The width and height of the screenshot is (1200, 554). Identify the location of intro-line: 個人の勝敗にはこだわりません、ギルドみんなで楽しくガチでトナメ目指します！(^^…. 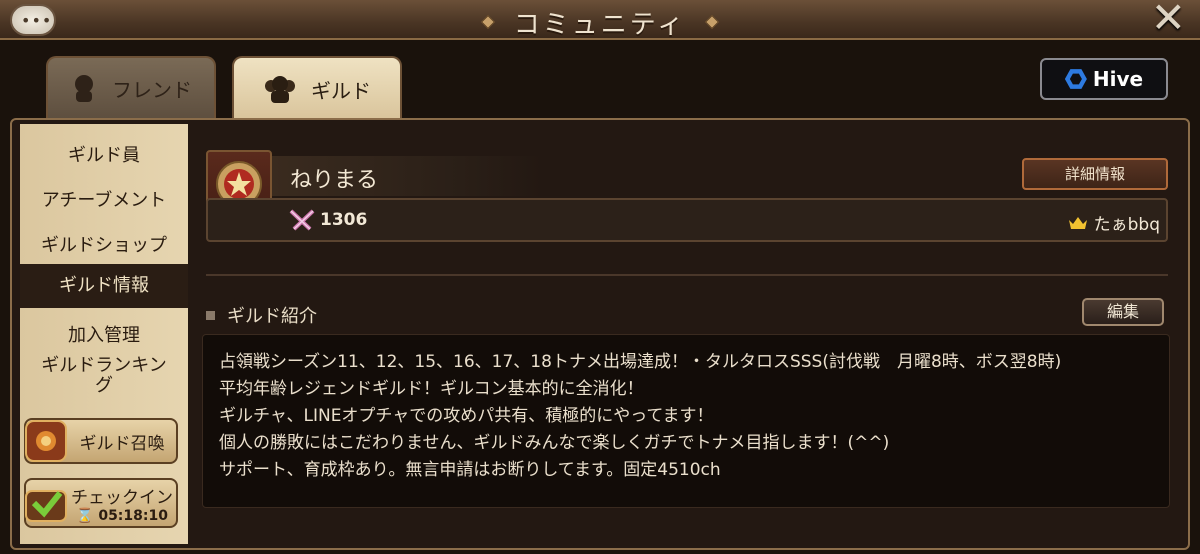
(554, 443).